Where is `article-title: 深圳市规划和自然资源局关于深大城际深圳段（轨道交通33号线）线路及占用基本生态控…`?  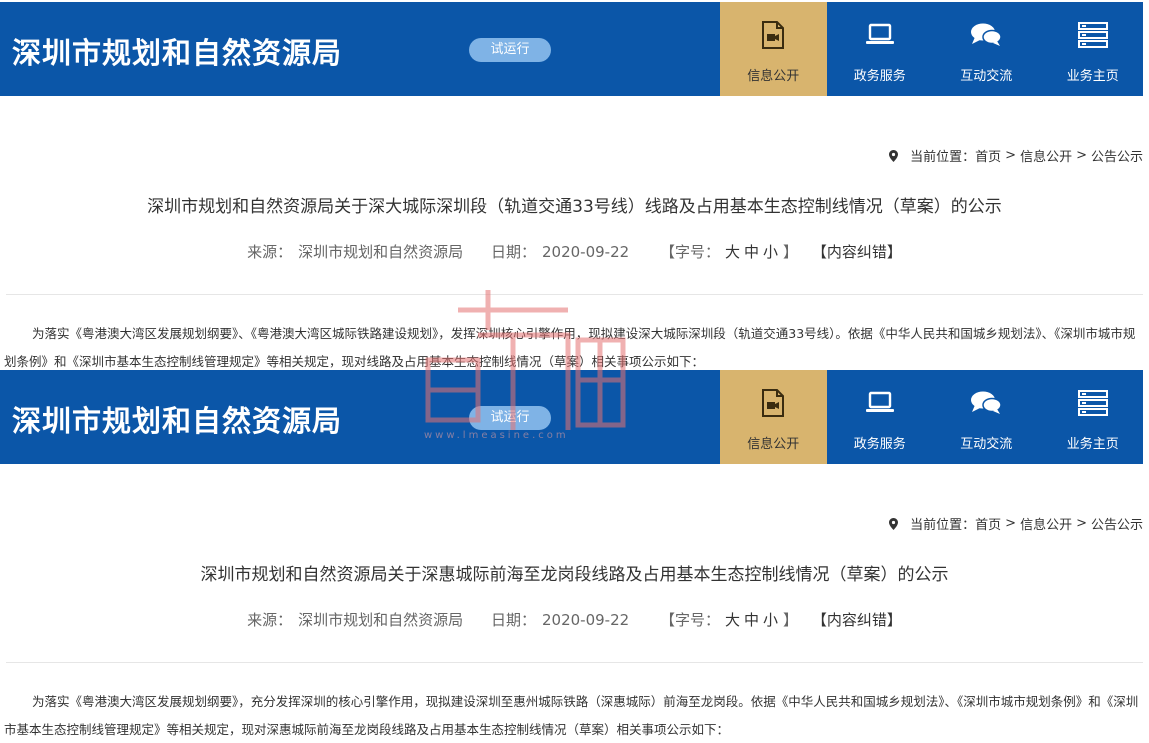
article-title: 深圳市规划和自然资源局关于深大城际深圳段（轨道交通33号线）线路及占用基本生态控… is located at coordinates (574, 207).